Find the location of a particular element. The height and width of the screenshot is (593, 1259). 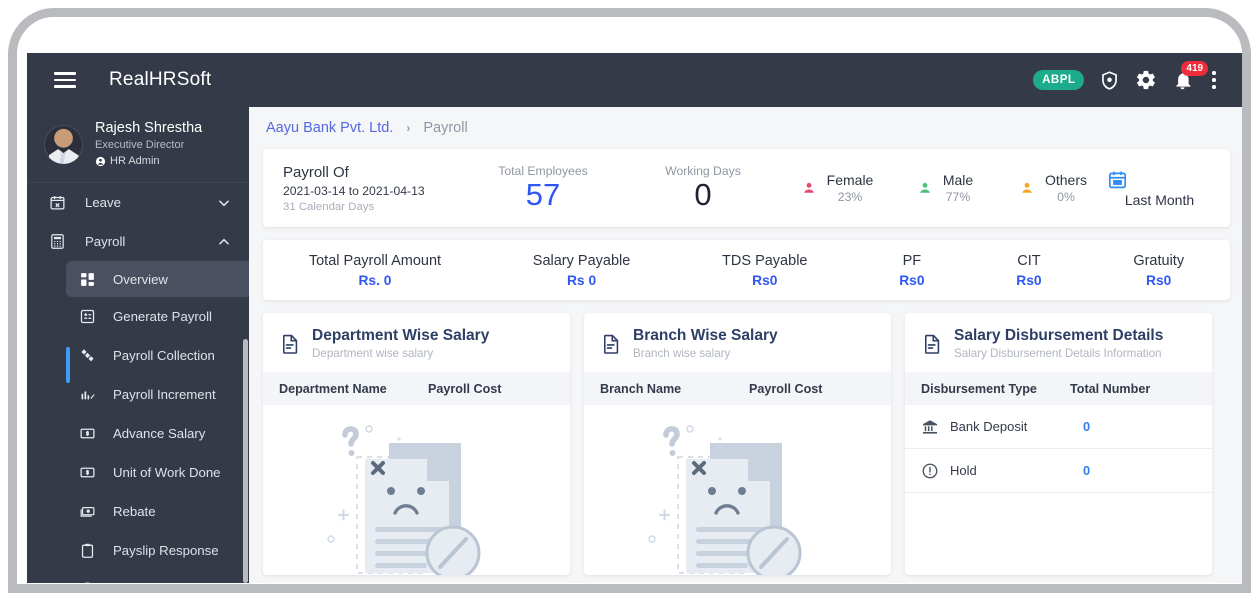

table-header: Department Name Payroll Cost is located at coordinates (416, 388).